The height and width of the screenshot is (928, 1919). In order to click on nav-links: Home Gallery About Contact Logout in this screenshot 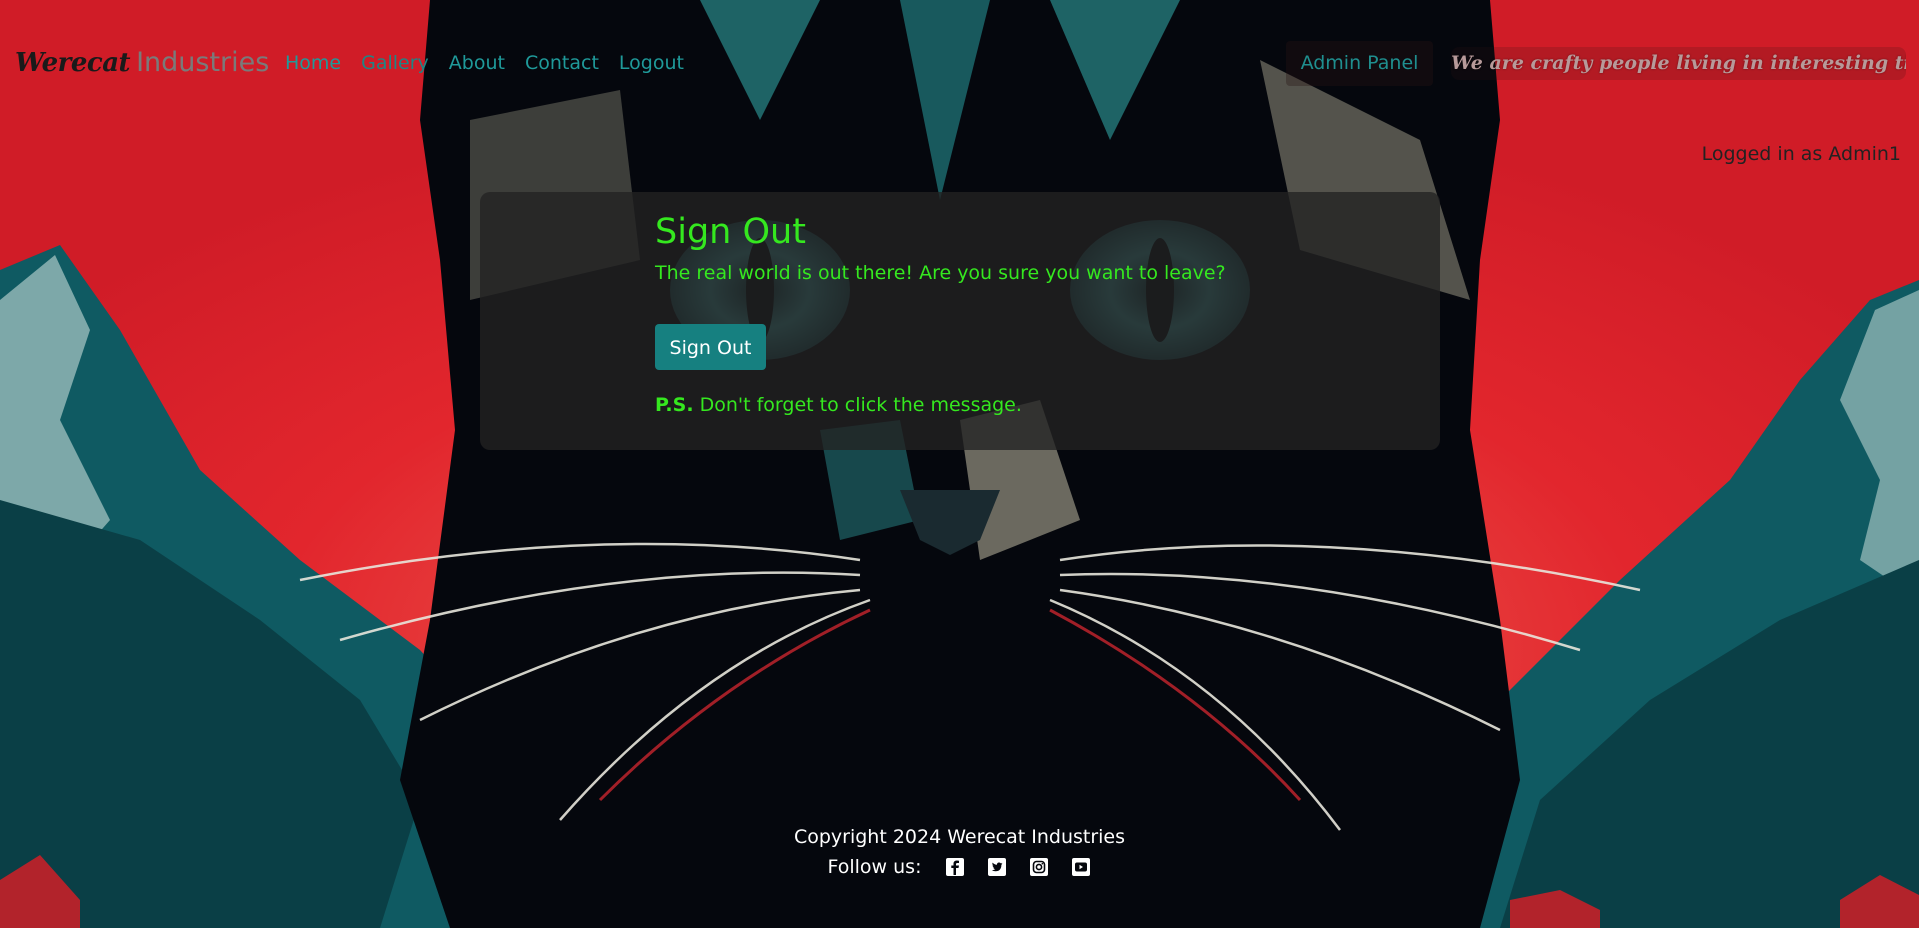, I will do `click(484, 63)`.